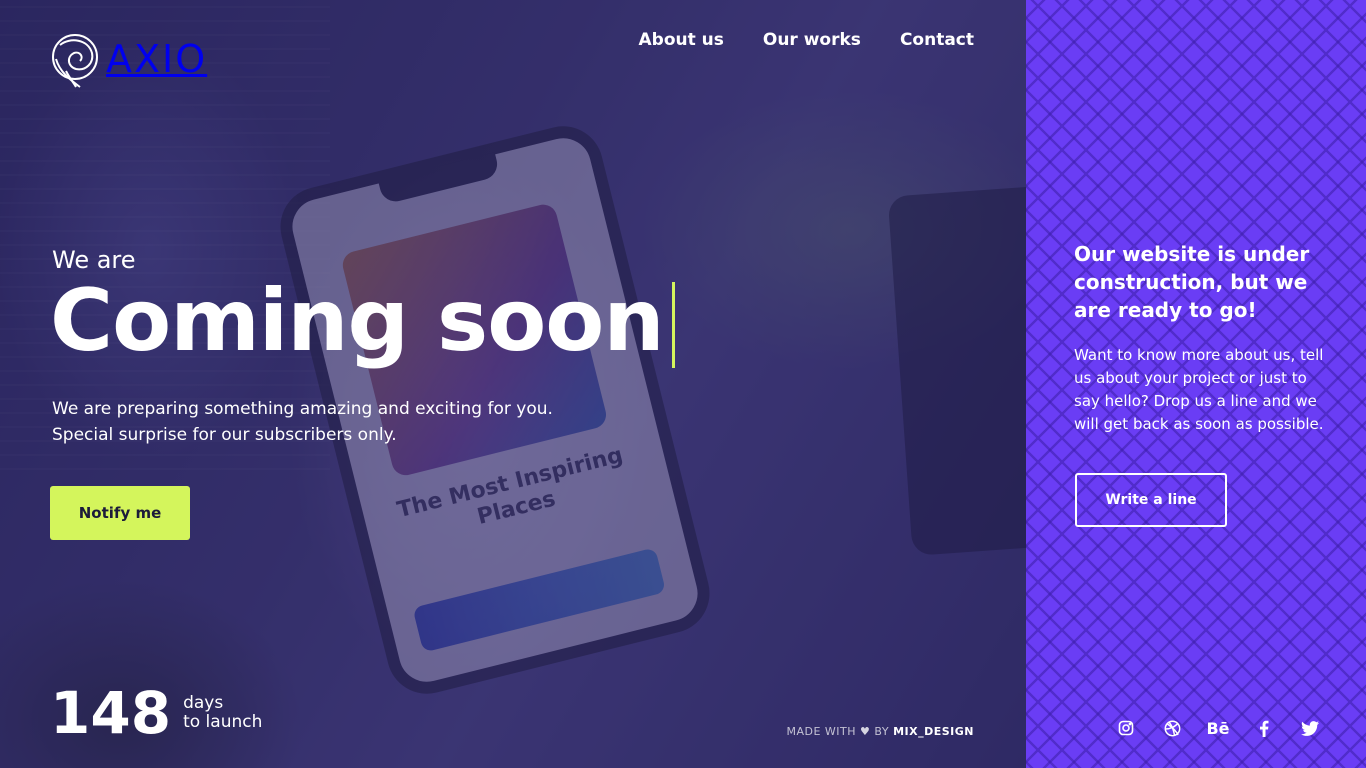  I want to click on notify-me-button: Notify me, so click(120, 513).